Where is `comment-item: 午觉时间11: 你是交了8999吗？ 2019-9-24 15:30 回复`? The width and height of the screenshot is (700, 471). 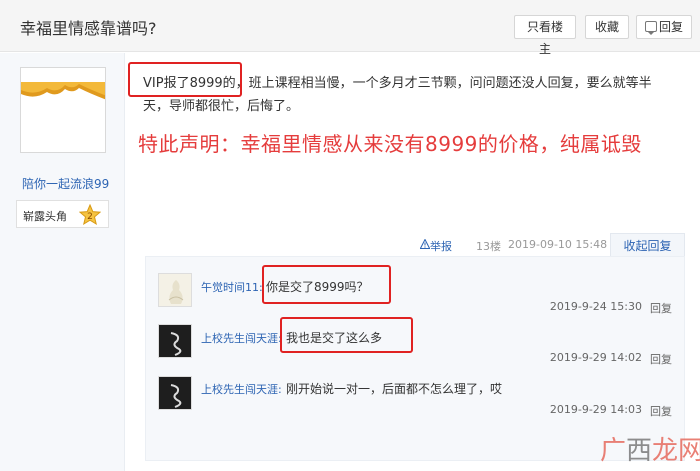
comment-item: 午觉时间11: 你是交了8999吗？ 2019-9-24 15:30 回复 is located at coordinates (416, 295).